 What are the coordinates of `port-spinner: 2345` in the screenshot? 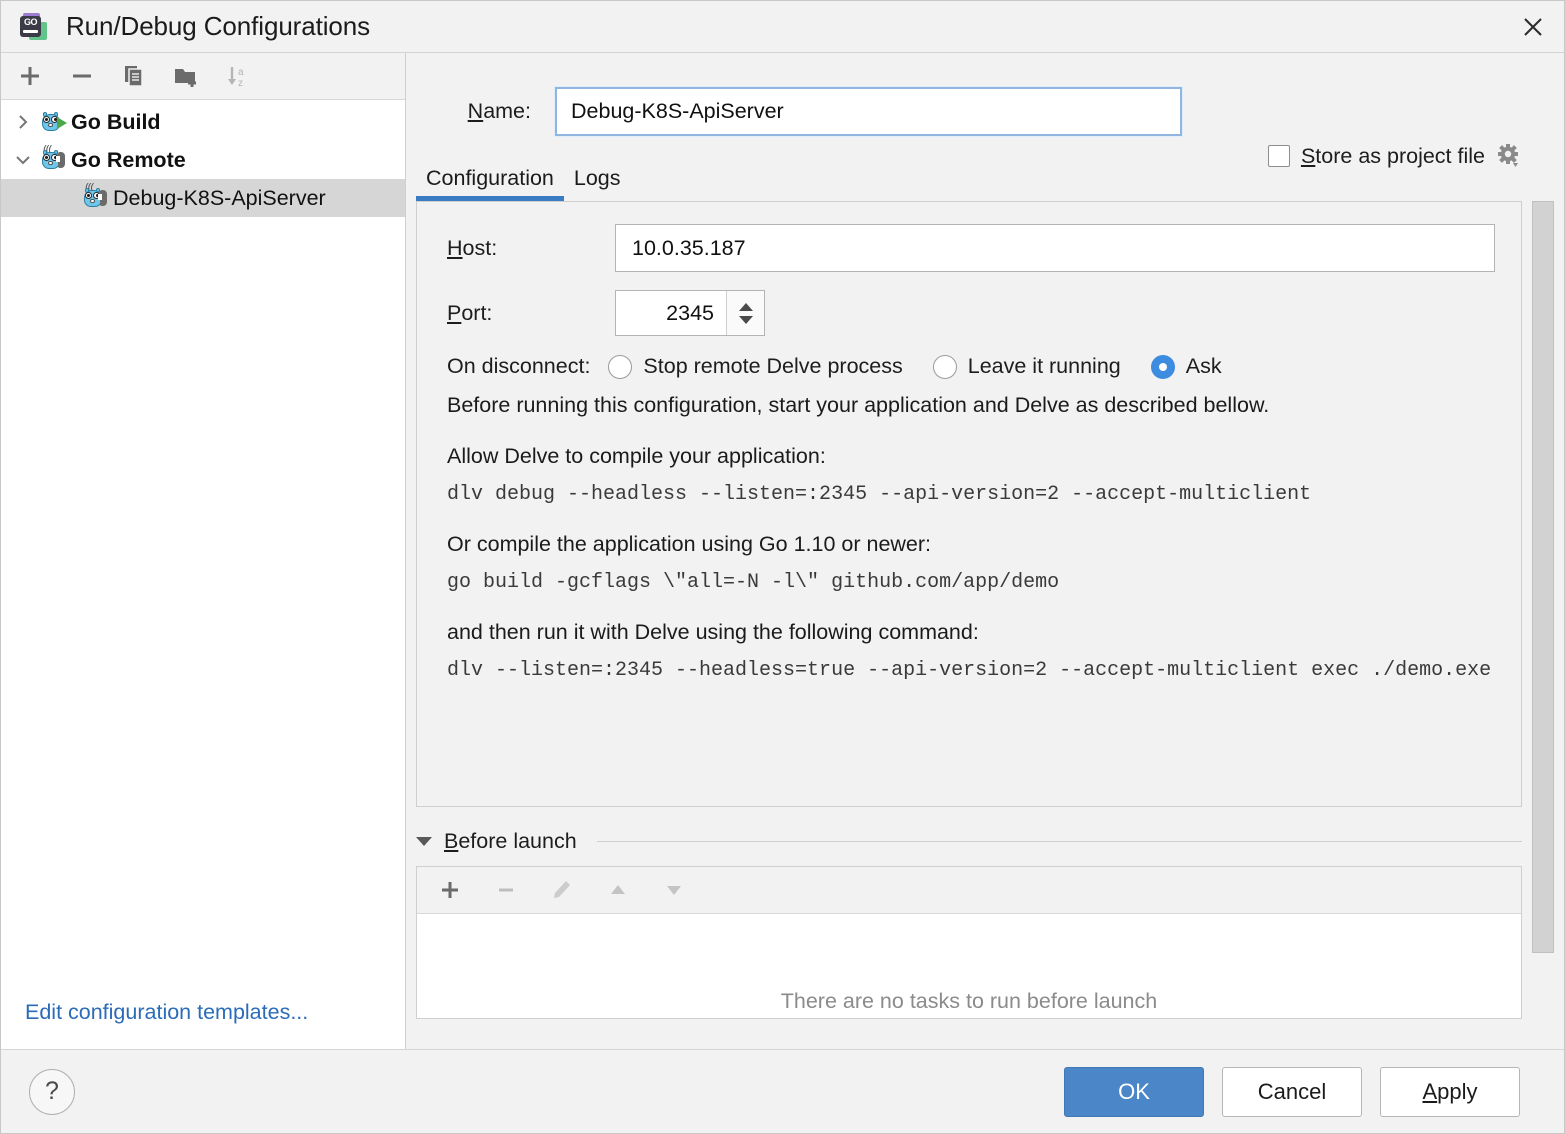 It's located at (690, 313).